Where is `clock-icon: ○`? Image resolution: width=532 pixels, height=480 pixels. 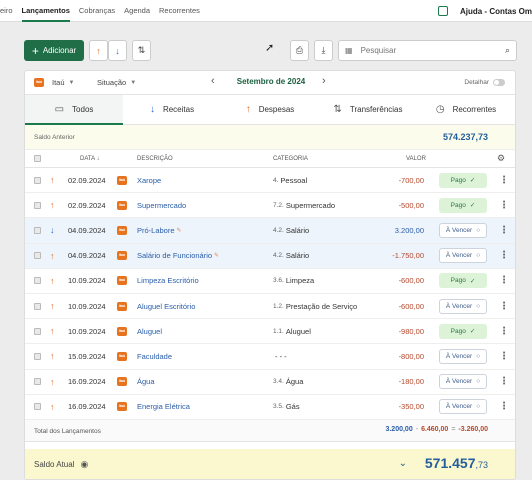 clock-icon: ○ is located at coordinates (478, 356).